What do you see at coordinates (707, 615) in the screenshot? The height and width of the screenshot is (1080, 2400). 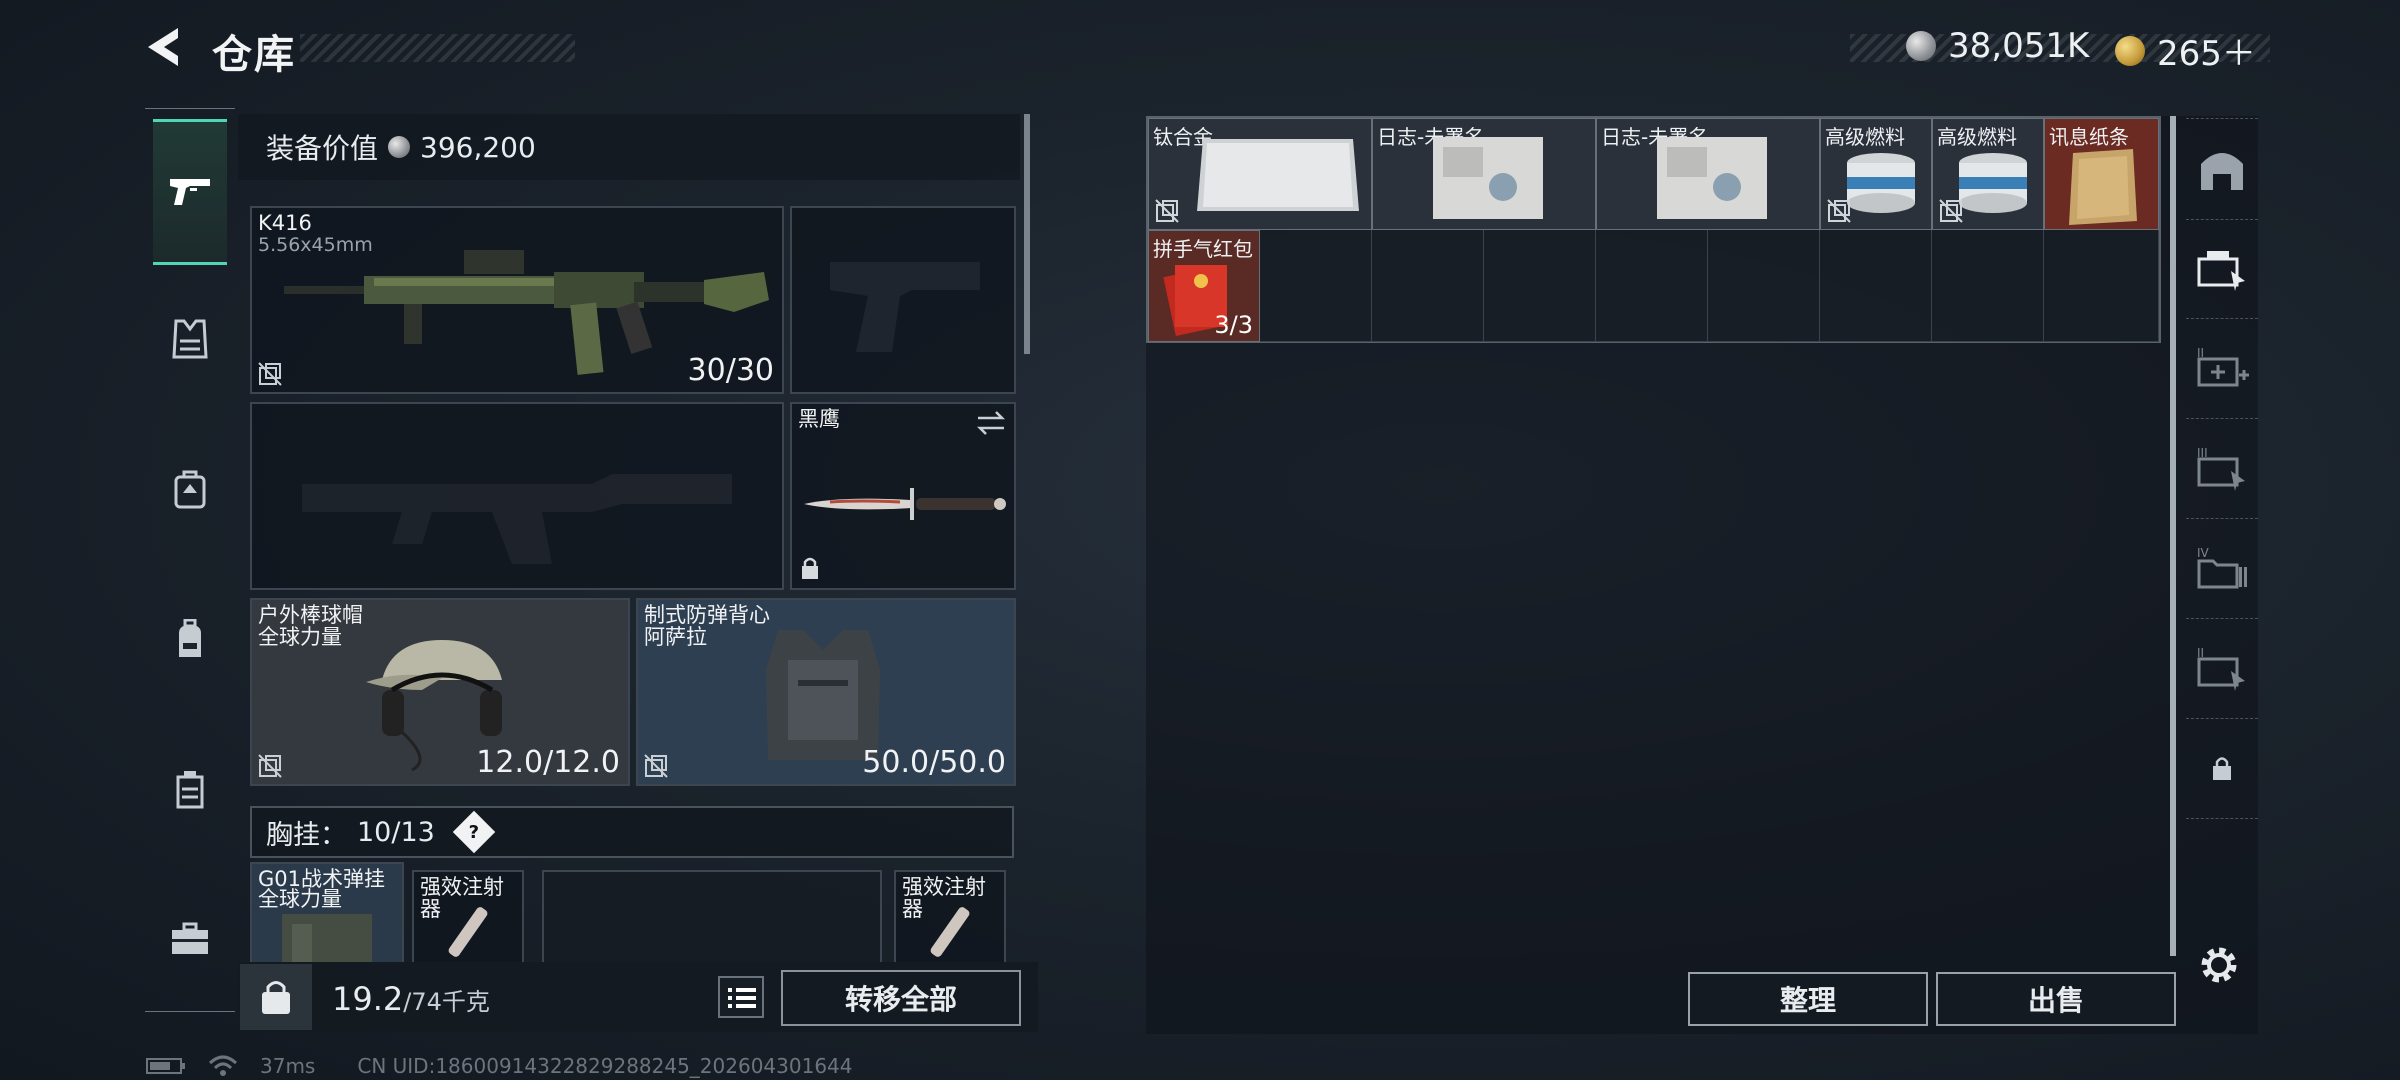 I see `armor-name: 制式防弹背心` at bounding box center [707, 615].